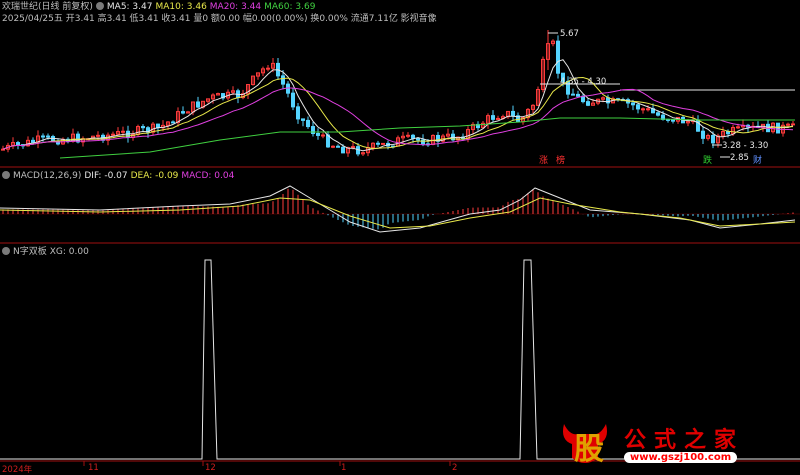  Describe the element at coordinates (455, 468) in the screenshot. I see `x-axis-month-2: 2` at that location.